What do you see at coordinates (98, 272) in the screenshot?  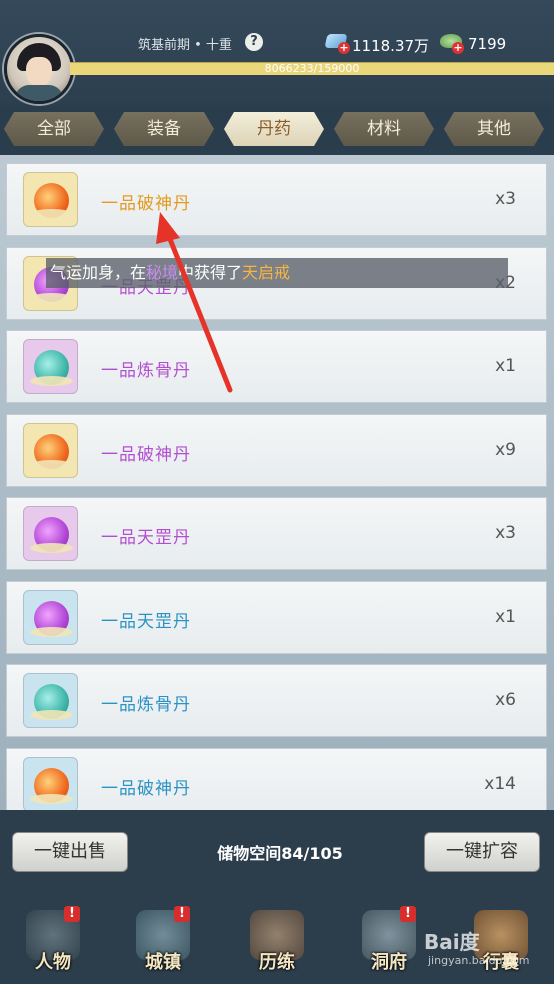 I see `notice-prefix: 气运加身，在` at bounding box center [98, 272].